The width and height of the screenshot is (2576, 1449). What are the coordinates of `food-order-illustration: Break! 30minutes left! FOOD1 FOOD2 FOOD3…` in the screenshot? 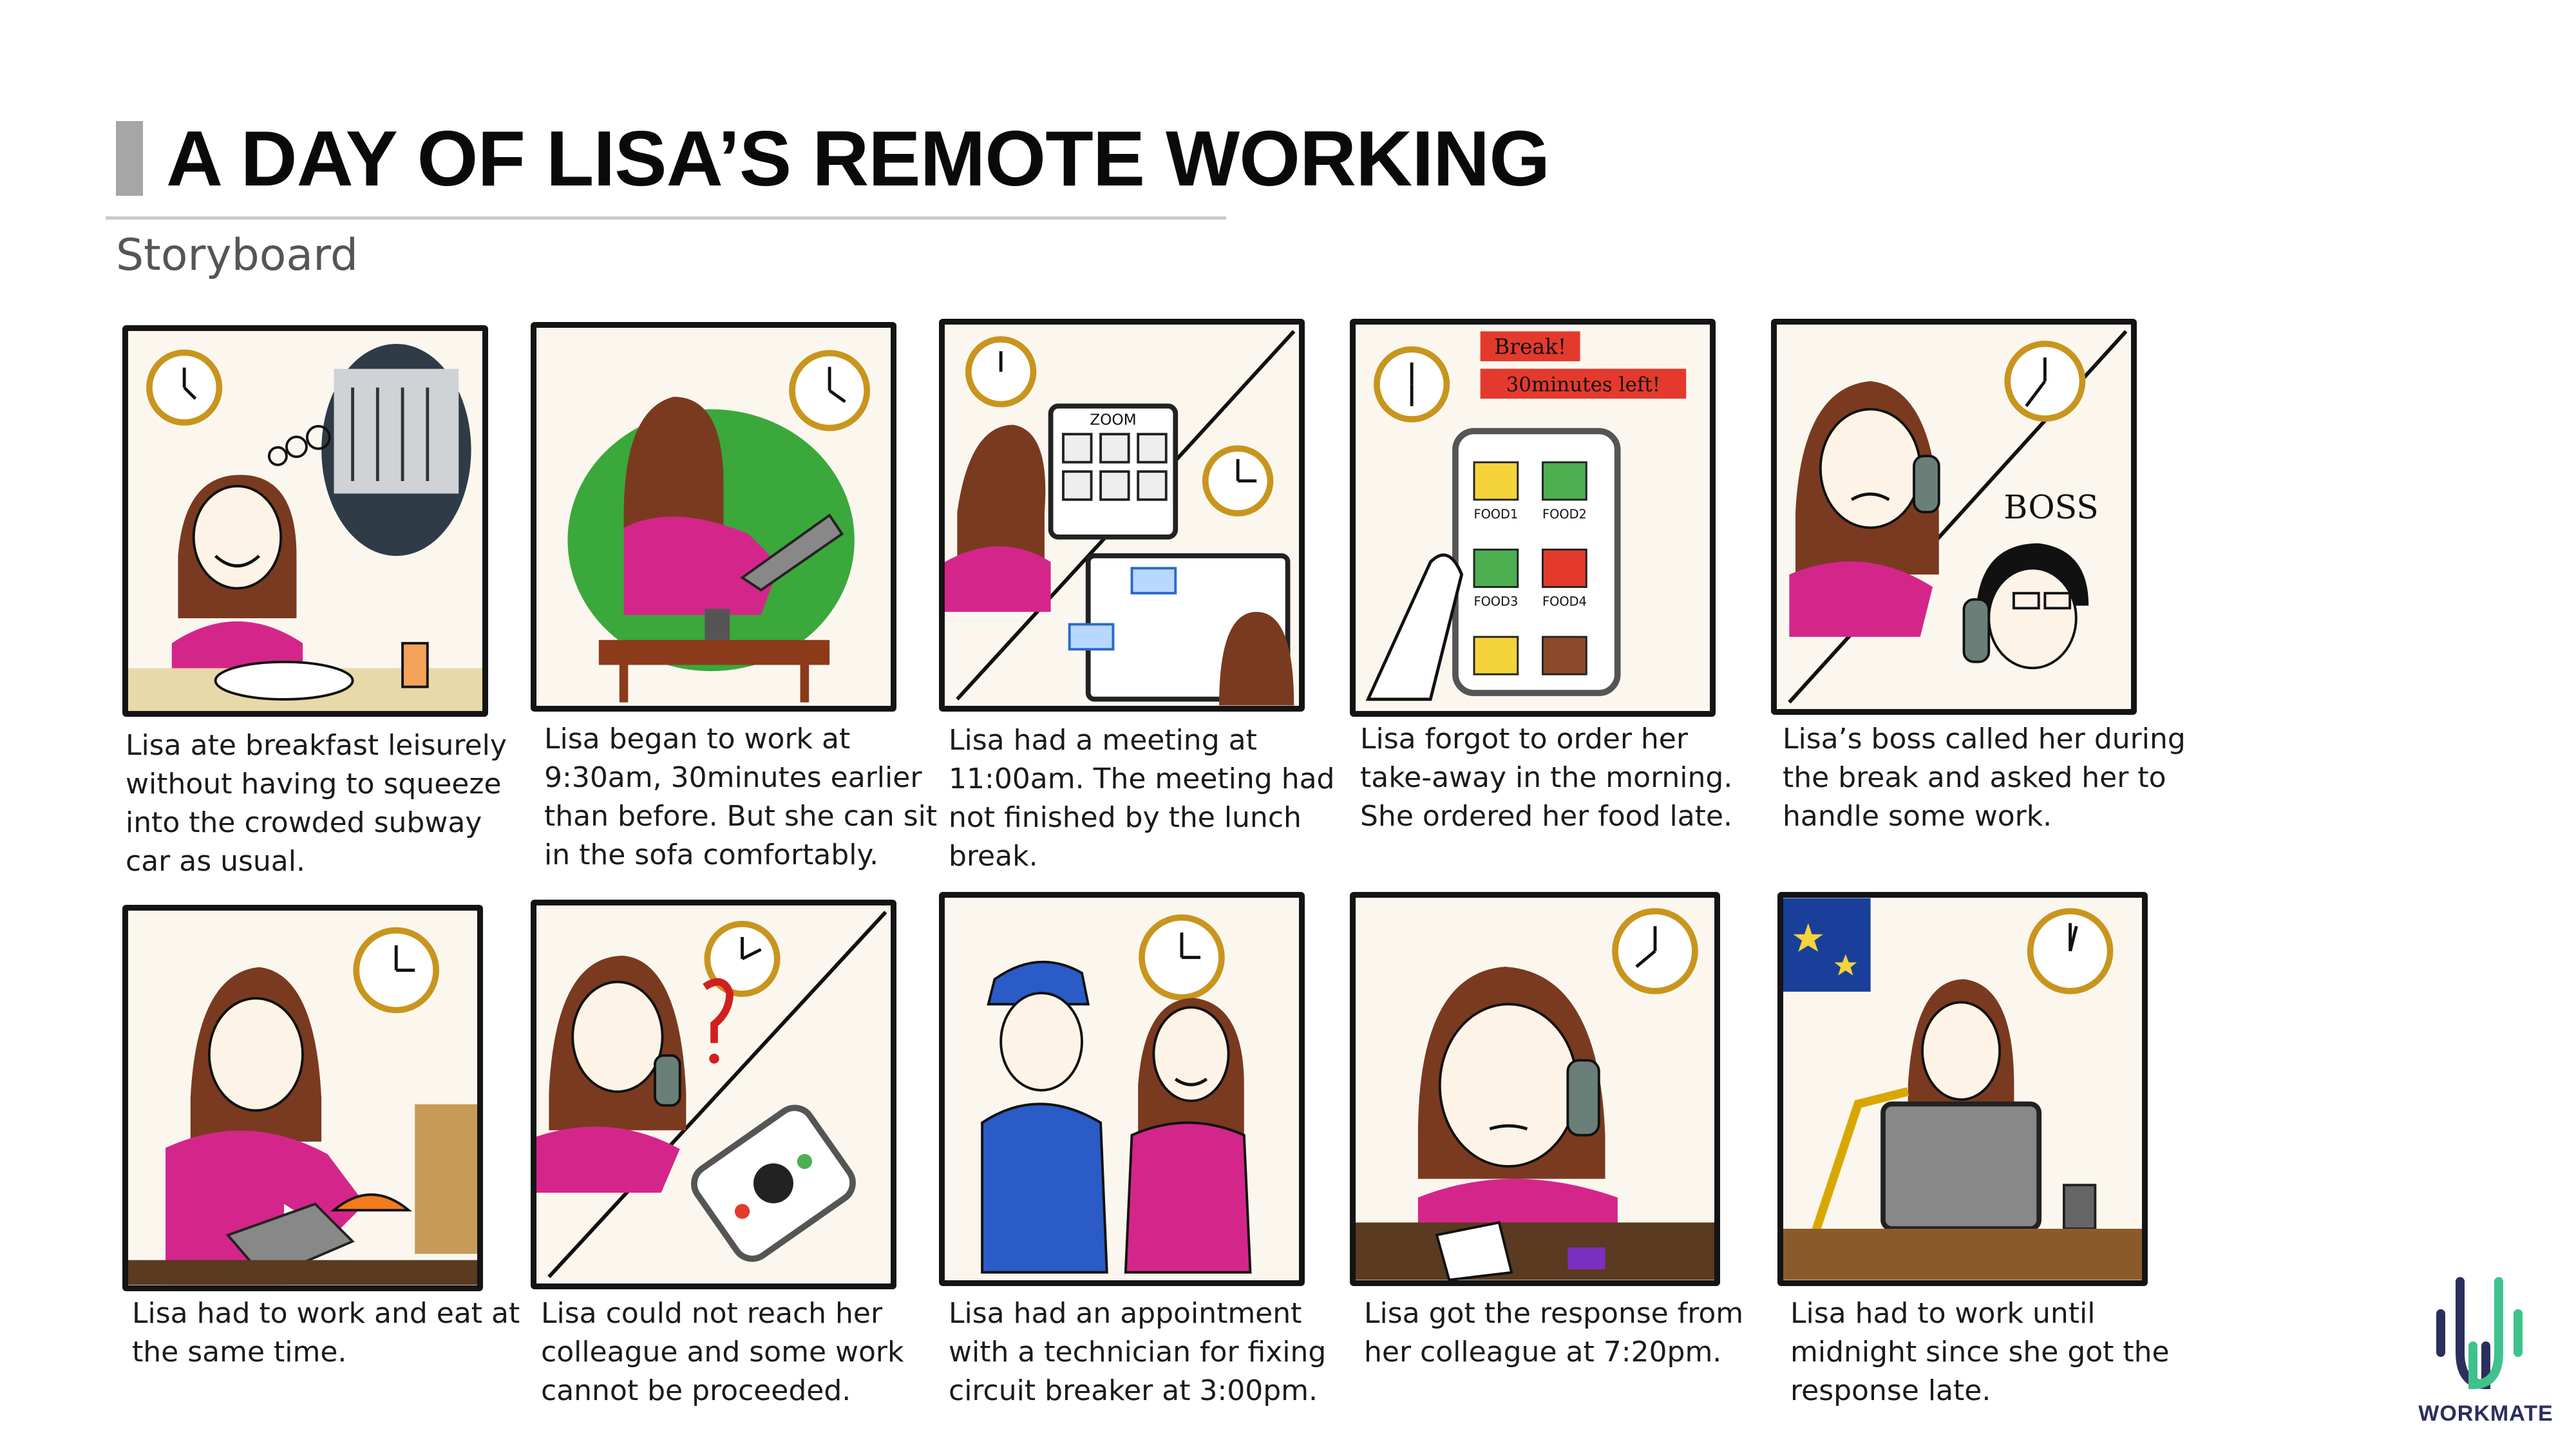 It's located at (1526, 516).